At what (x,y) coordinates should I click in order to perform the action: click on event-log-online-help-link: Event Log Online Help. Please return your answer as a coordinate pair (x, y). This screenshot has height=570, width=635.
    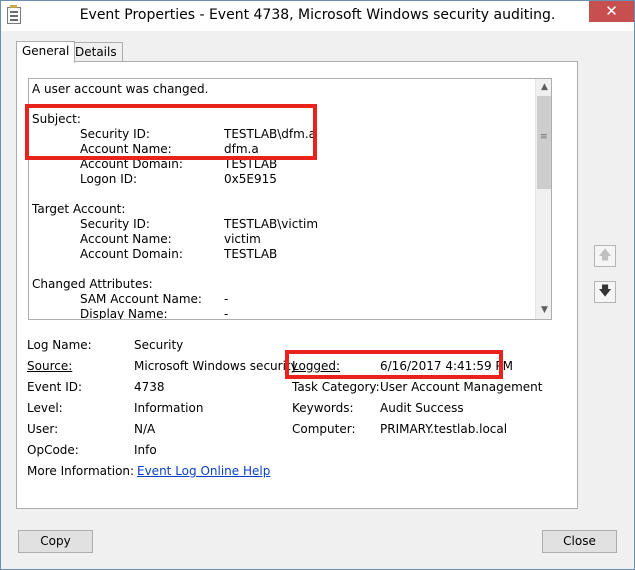
    Looking at the image, I should click on (203, 471).